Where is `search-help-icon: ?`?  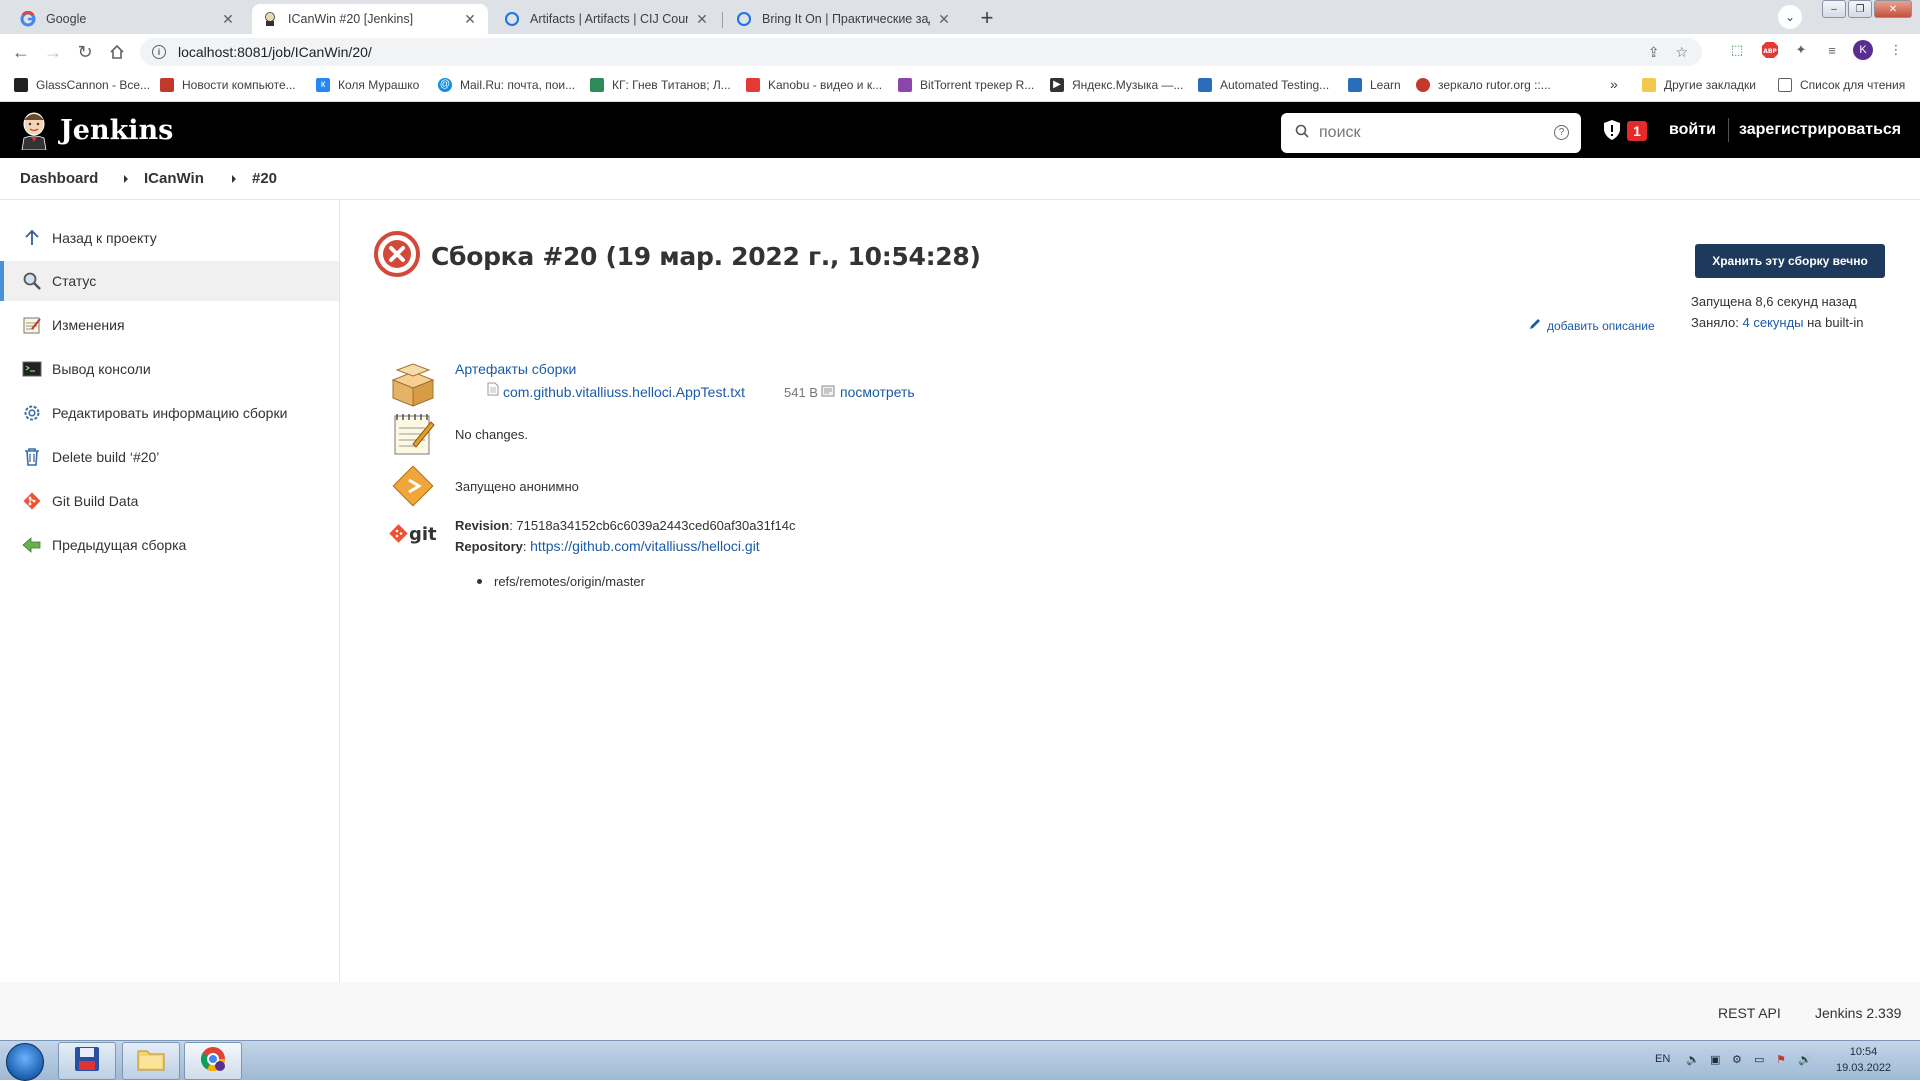 search-help-icon: ? is located at coordinates (1561, 132).